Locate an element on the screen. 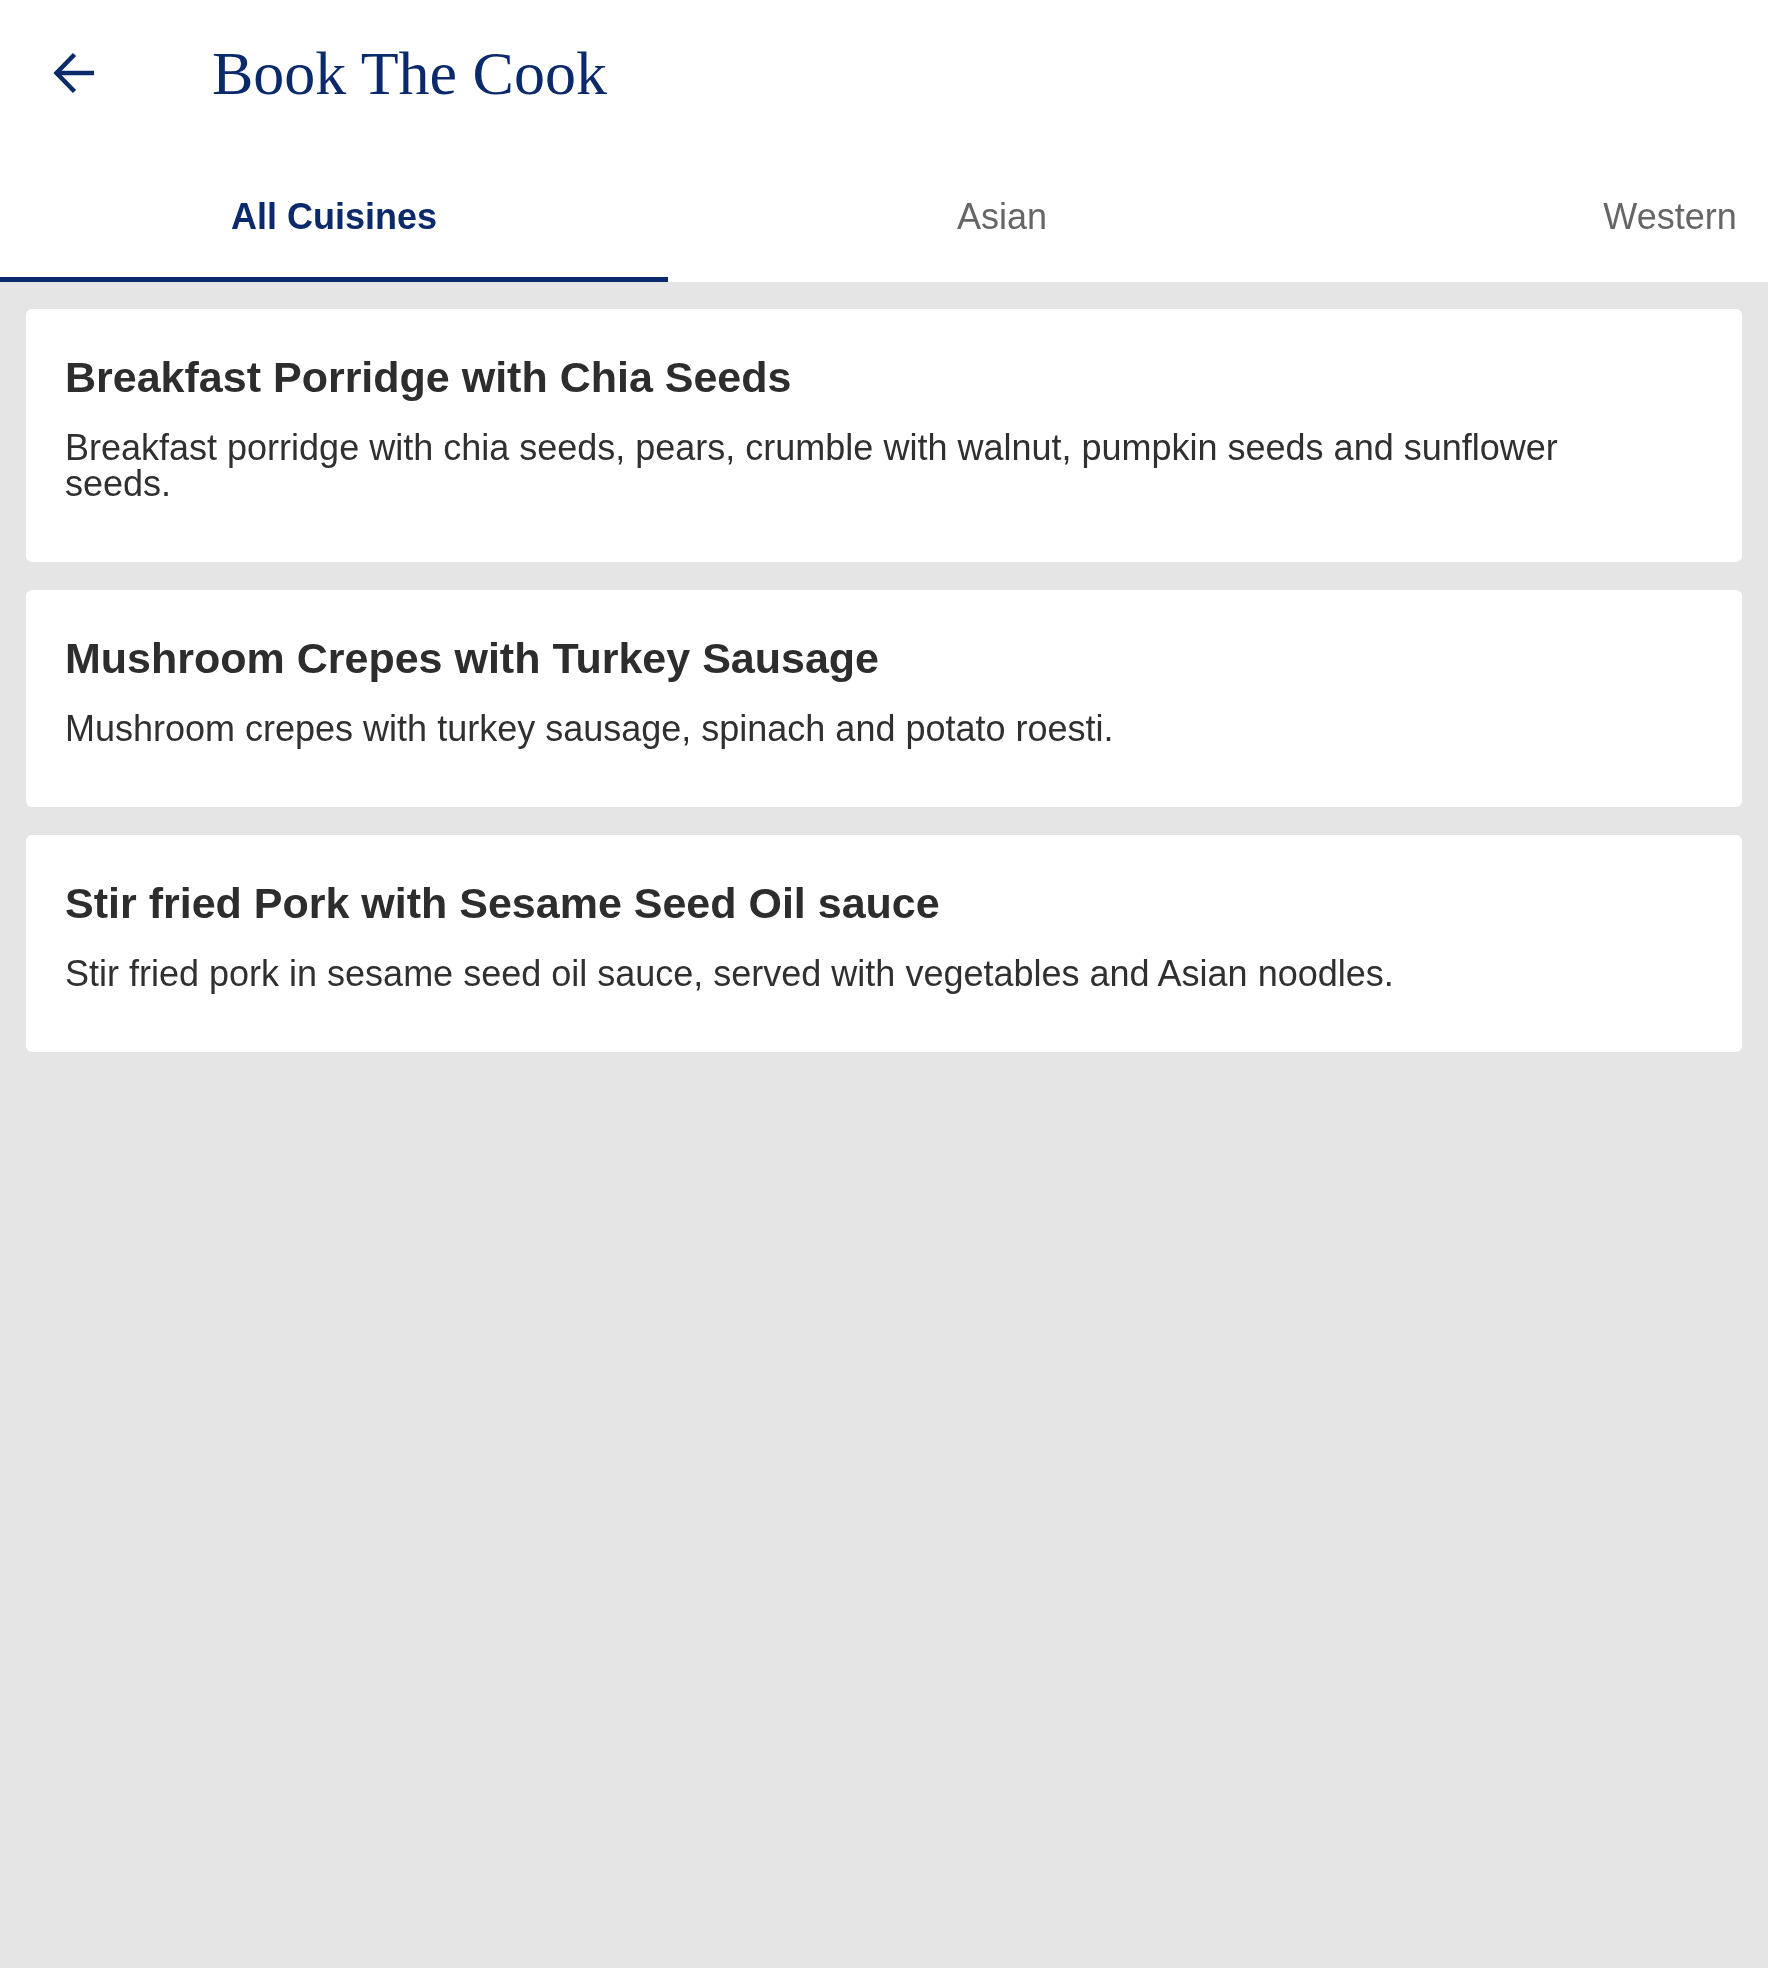 This screenshot has height=1968, width=1768. dish-card: Mushroom Crepes with Turkey Sausage Mushroom crepes with turkey sausage, spinach and potato roesti. is located at coordinates (884, 698).